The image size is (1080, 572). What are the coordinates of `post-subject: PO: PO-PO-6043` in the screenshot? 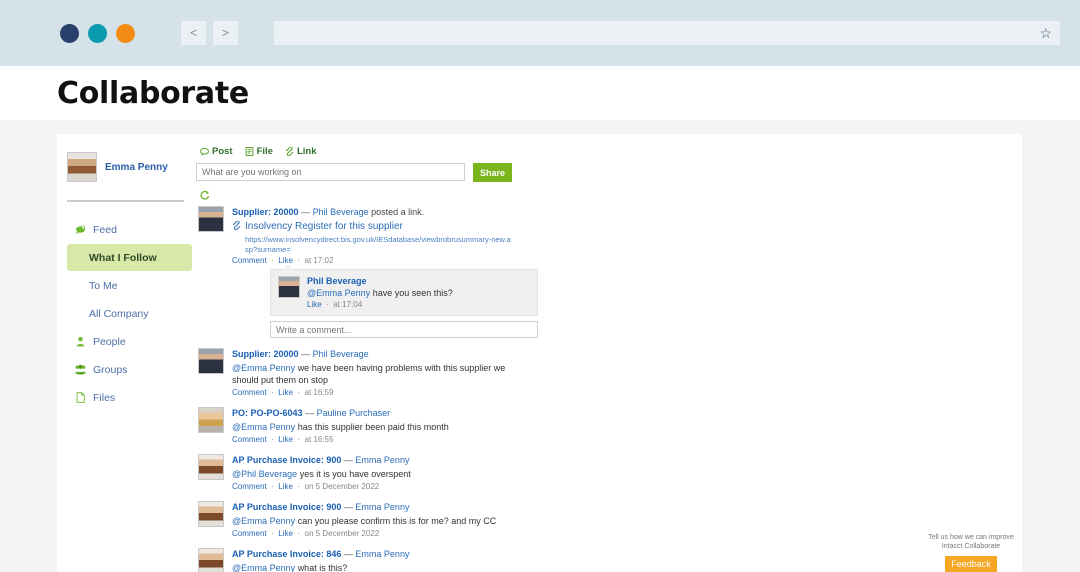 It's located at (267, 413).